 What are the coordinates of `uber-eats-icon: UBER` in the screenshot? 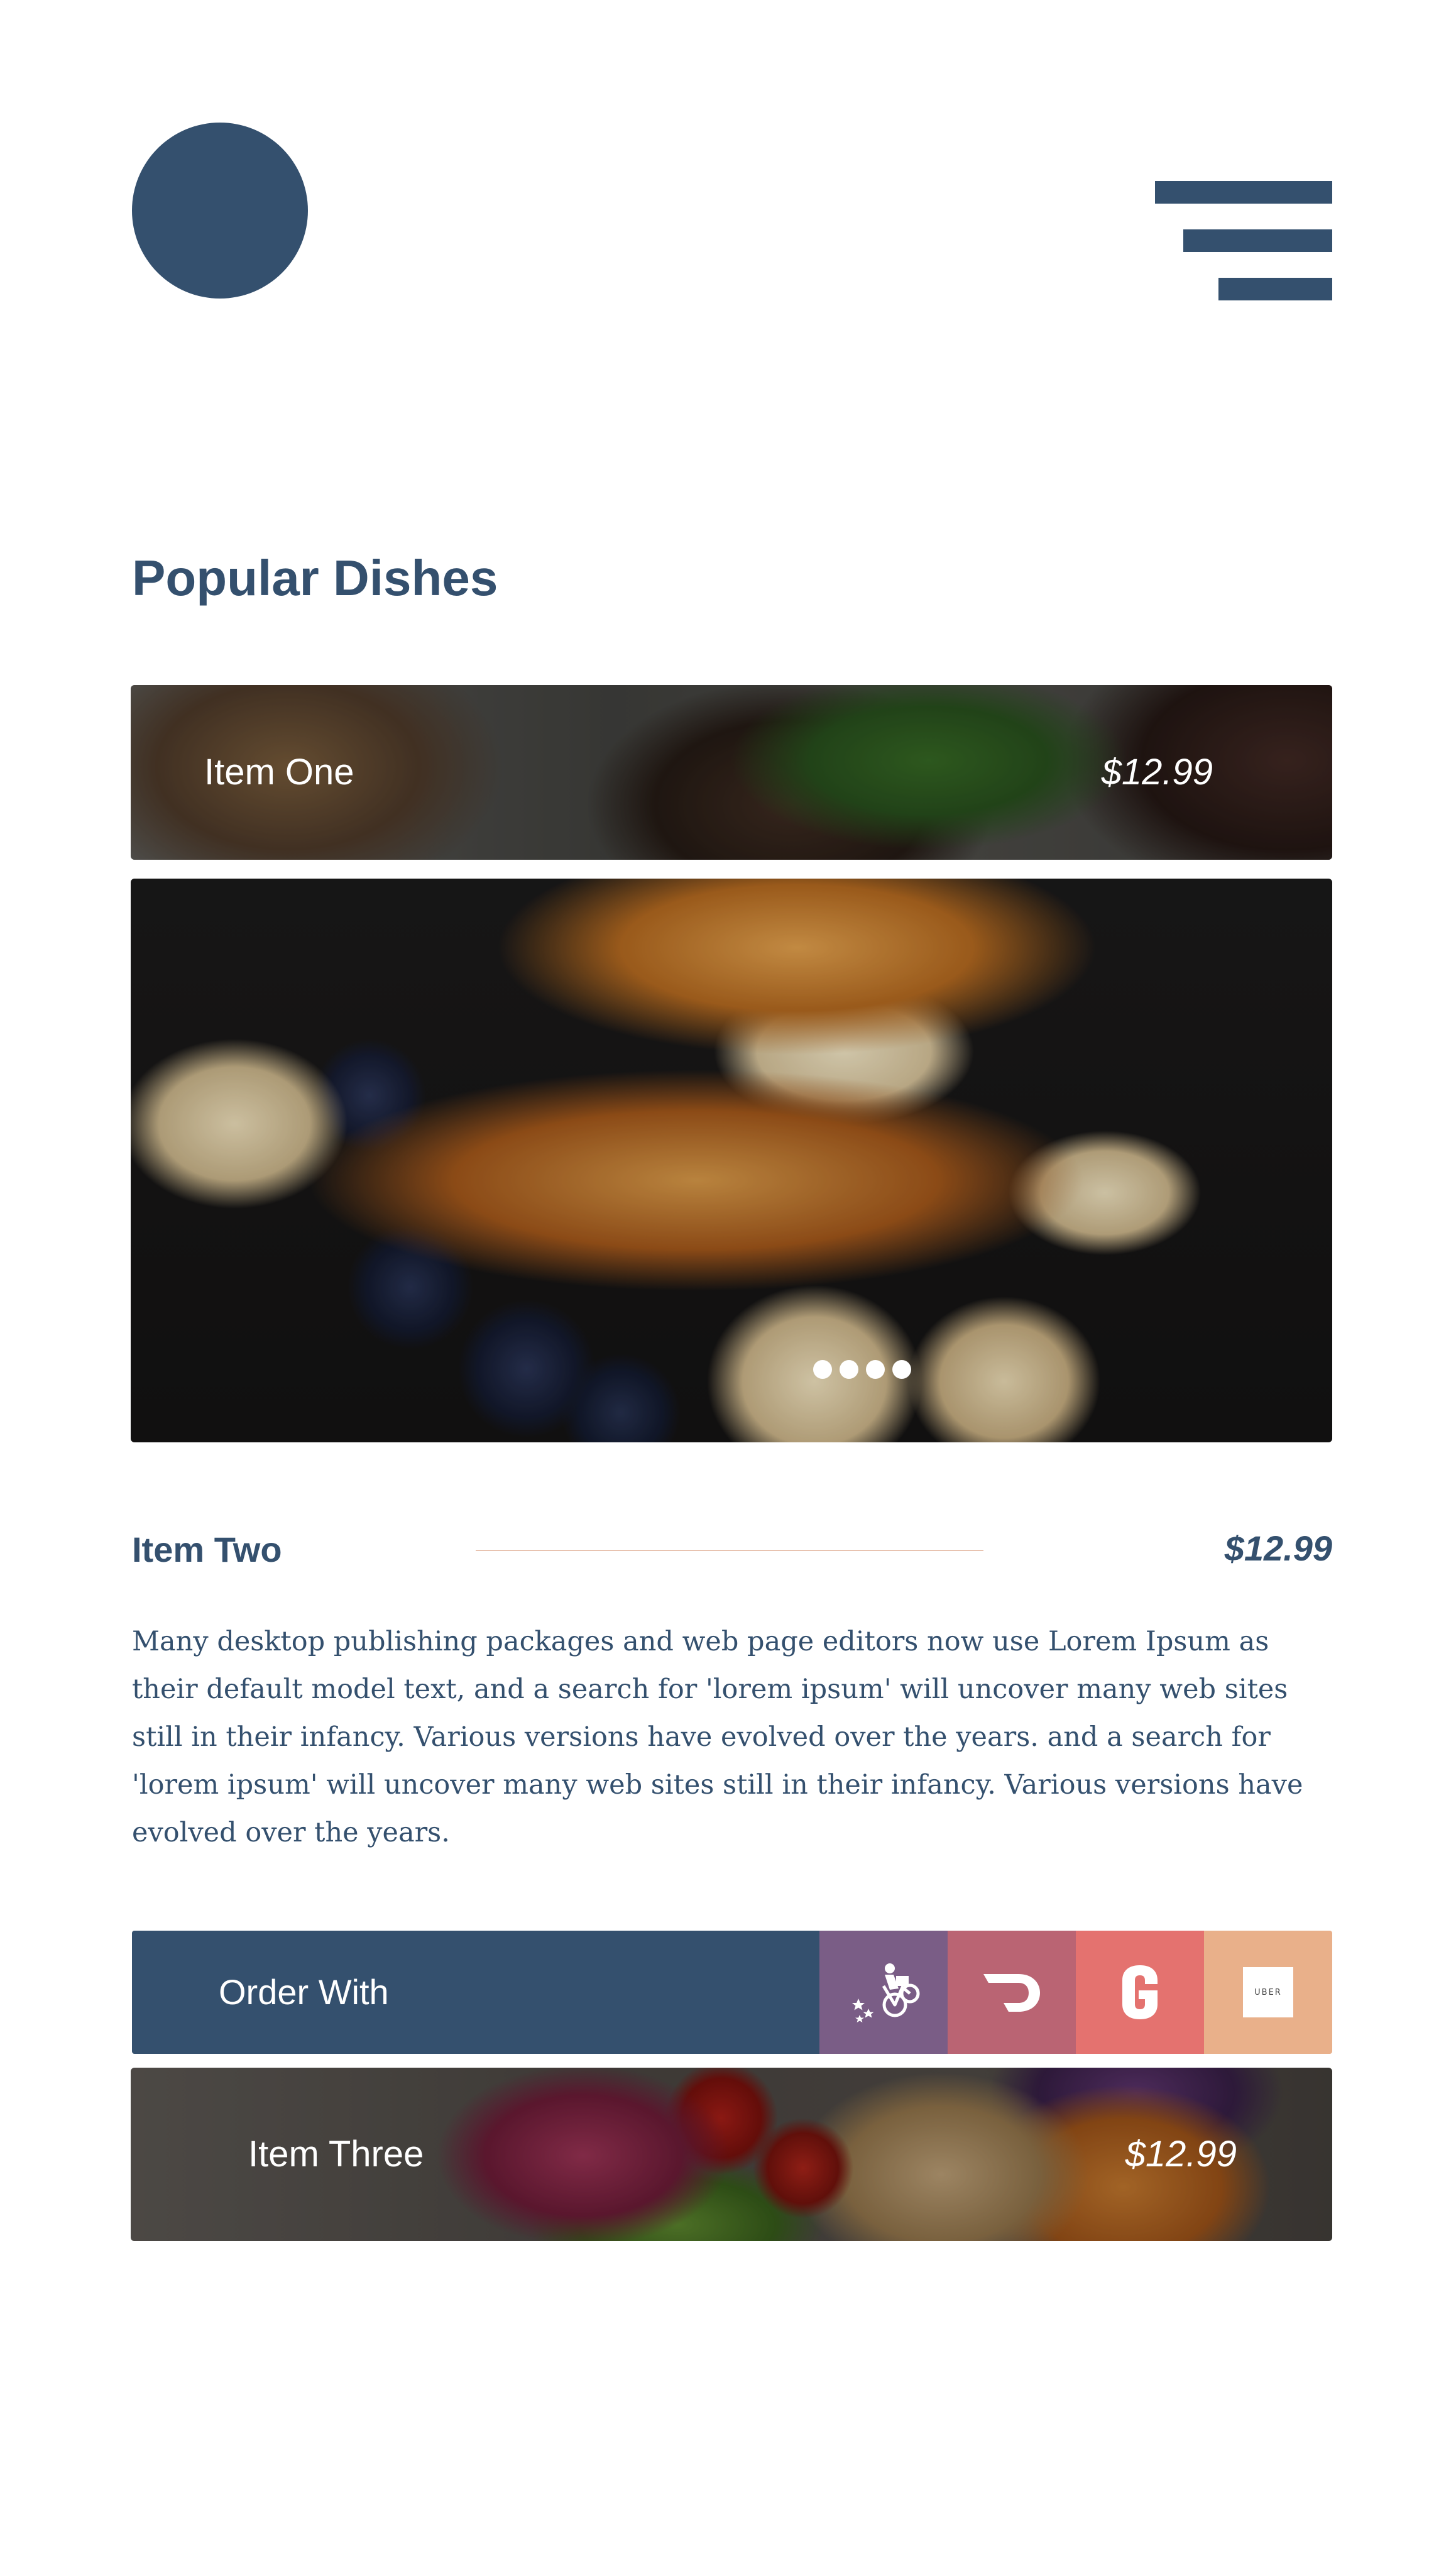 It's located at (1268, 1992).